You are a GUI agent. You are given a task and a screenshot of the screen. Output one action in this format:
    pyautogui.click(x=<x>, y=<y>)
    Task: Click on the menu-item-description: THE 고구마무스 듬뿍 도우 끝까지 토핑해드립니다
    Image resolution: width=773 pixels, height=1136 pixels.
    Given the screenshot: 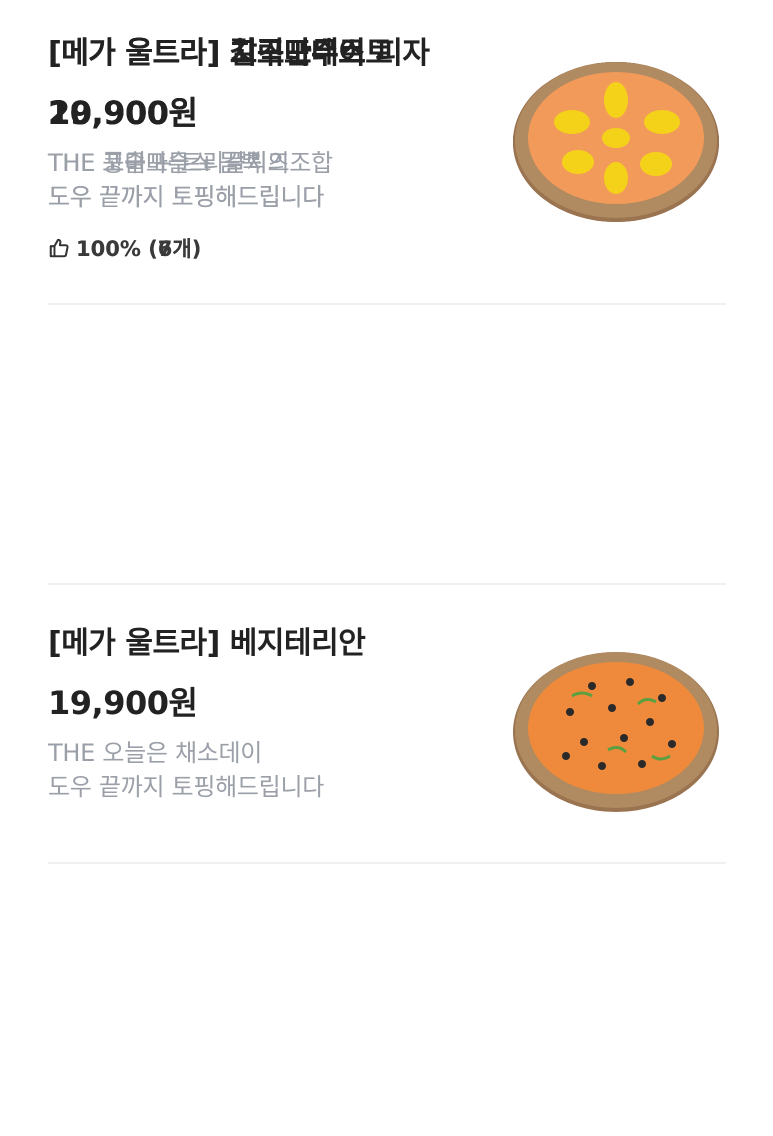 What is the action you would take?
    pyautogui.click(x=186, y=180)
    